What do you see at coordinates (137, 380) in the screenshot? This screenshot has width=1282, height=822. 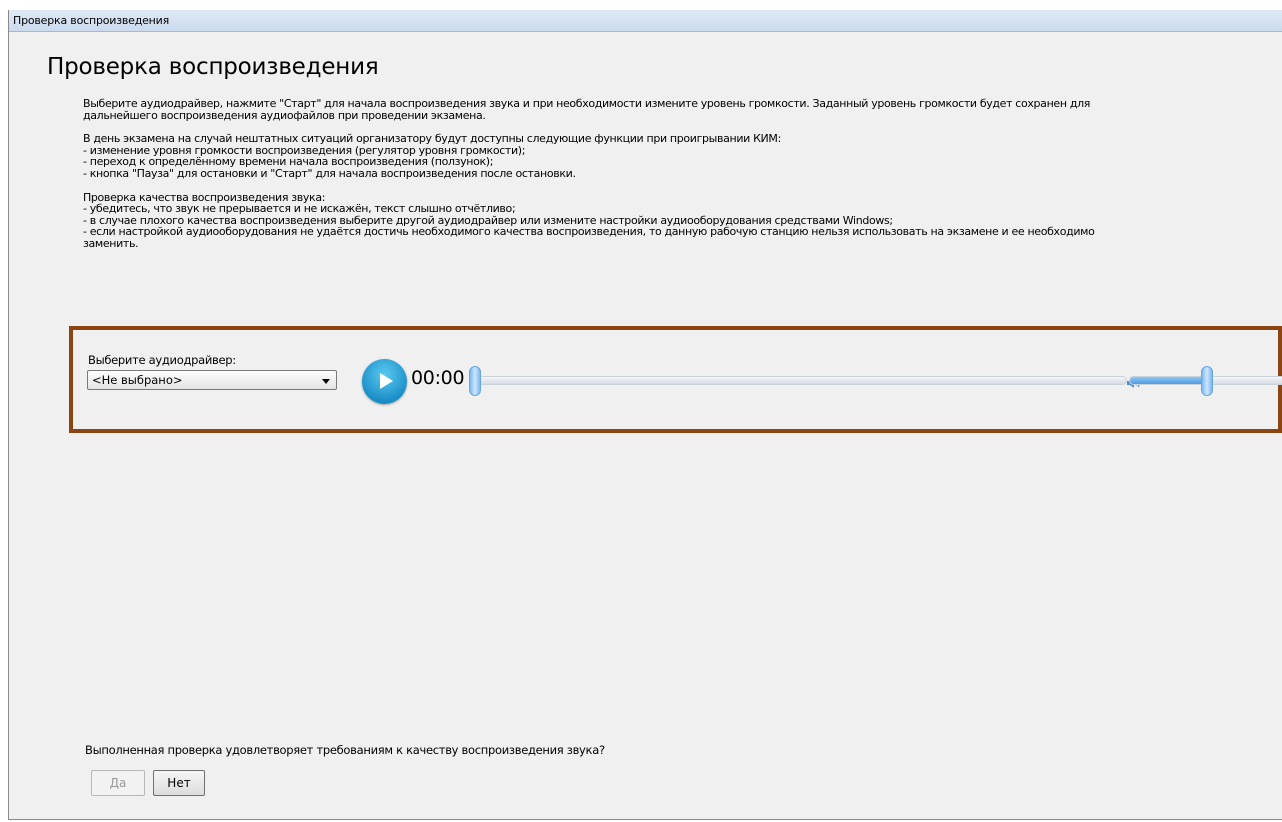 I see `driver-select-value: <Не выбрано>` at bounding box center [137, 380].